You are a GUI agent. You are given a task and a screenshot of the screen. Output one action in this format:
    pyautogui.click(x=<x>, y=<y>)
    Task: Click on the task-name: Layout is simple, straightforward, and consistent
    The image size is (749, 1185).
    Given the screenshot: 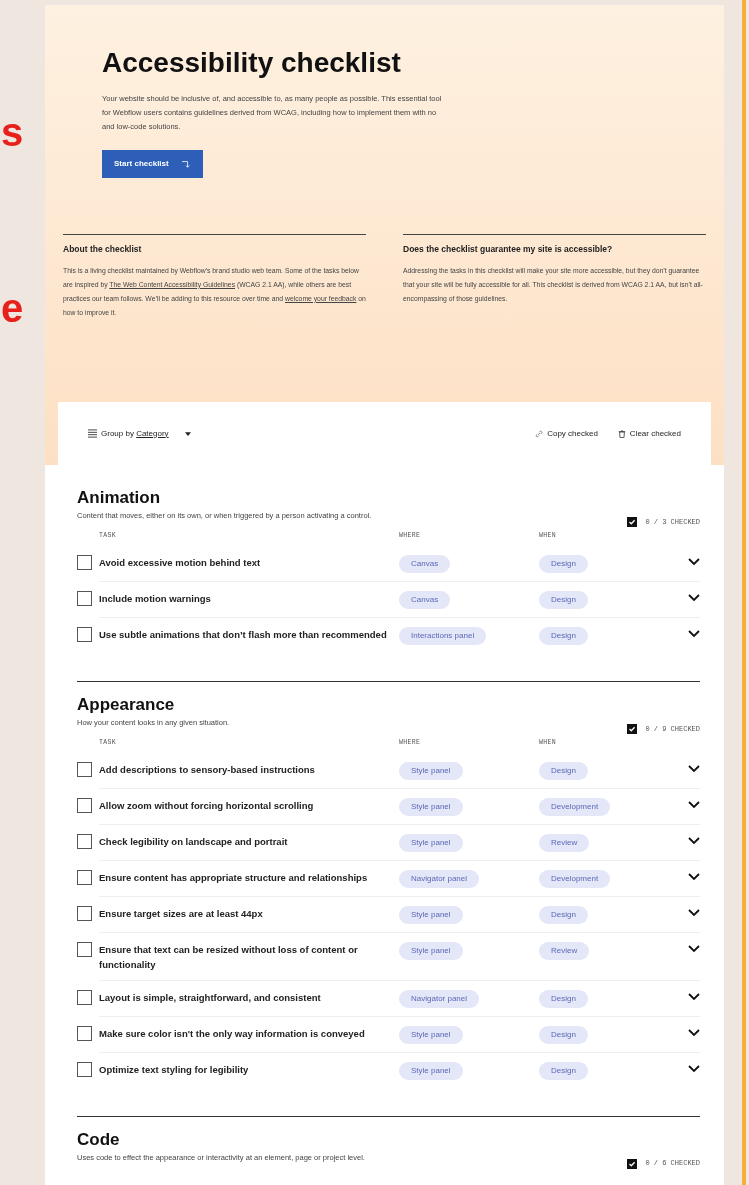 What is the action you would take?
    pyautogui.click(x=210, y=997)
    